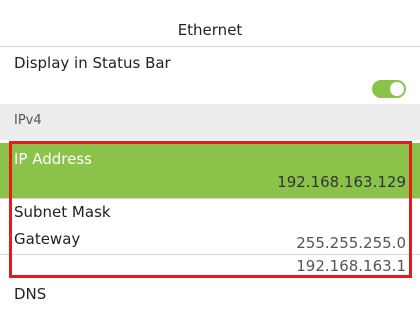 The image size is (420, 323). Describe the element at coordinates (210, 122) in the screenshot. I see `section-header-ipv4: IPv4` at that location.